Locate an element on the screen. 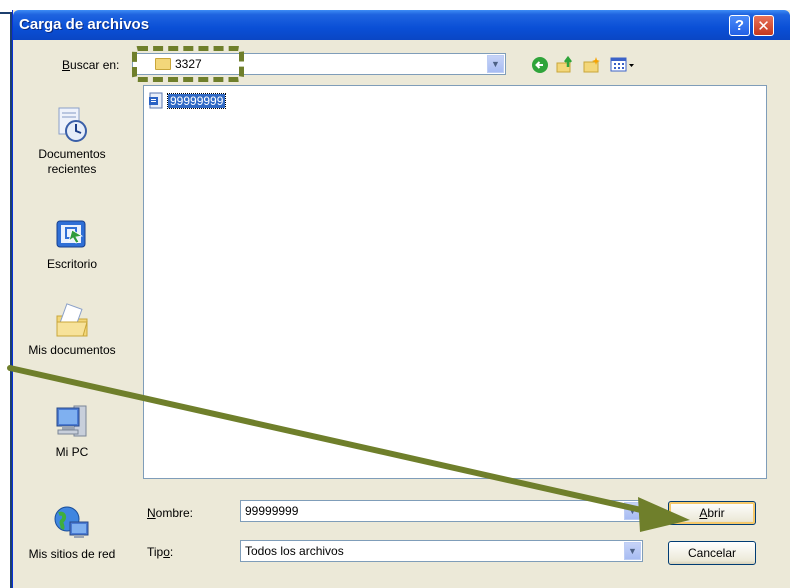 The image size is (790, 588). annotation-highlight is located at coordinates (188, 64).